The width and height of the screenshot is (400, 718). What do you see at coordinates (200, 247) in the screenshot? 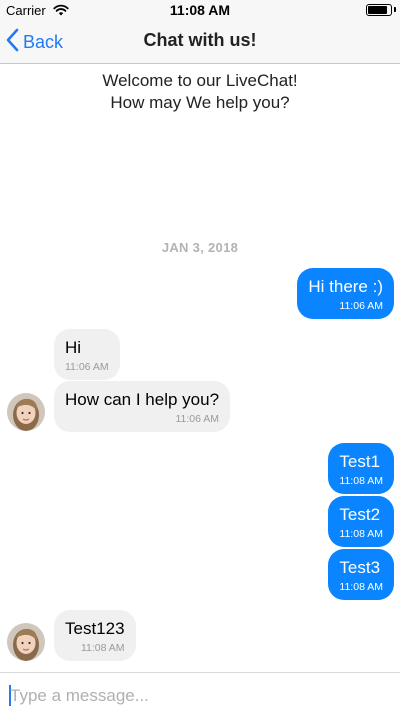
I see `date-separator: JAN 3, 2018` at bounding box center [200, 247].